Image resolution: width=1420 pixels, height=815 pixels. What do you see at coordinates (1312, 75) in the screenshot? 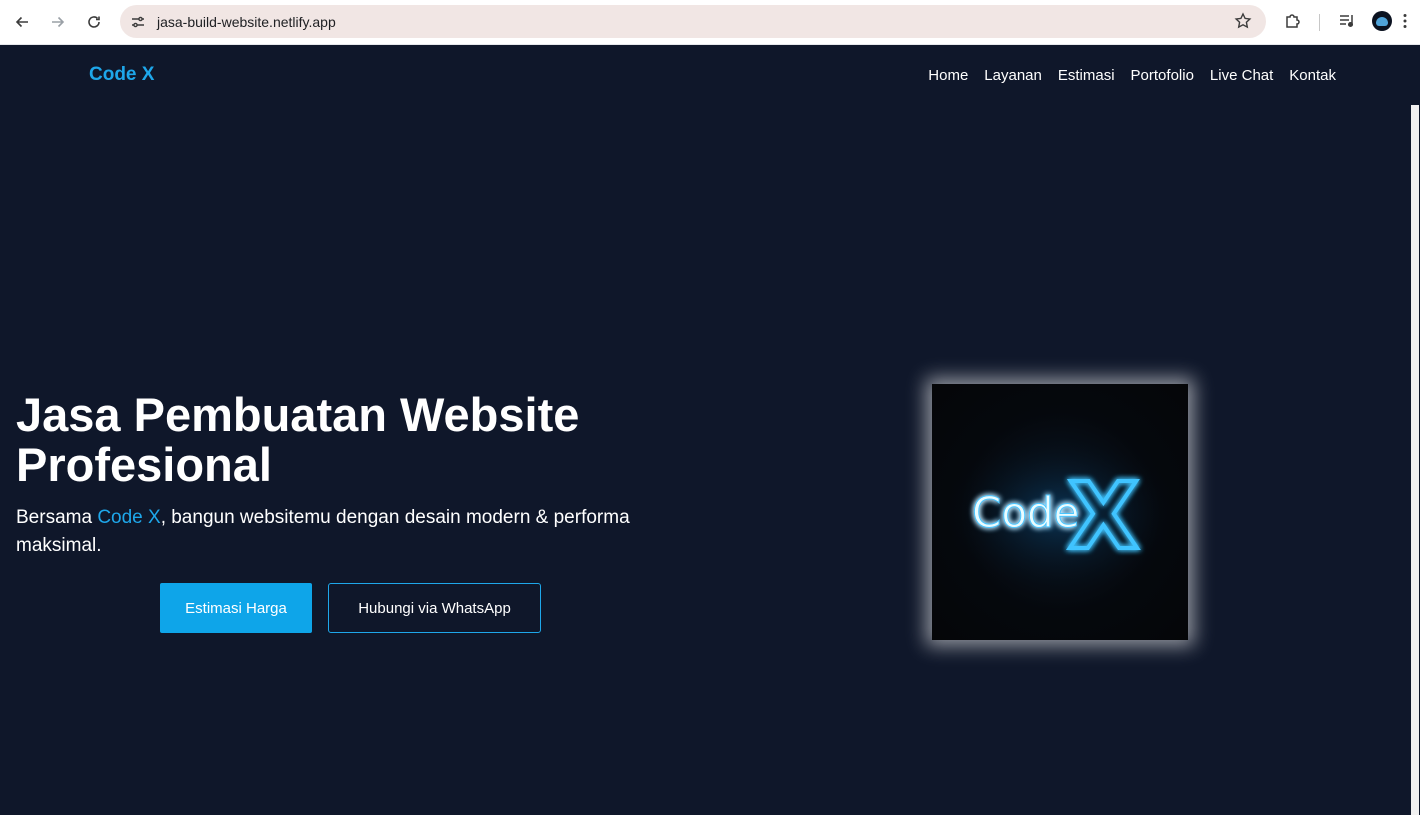
I see `nav-kontak: Kontak` at bounding box center [1312, 75].